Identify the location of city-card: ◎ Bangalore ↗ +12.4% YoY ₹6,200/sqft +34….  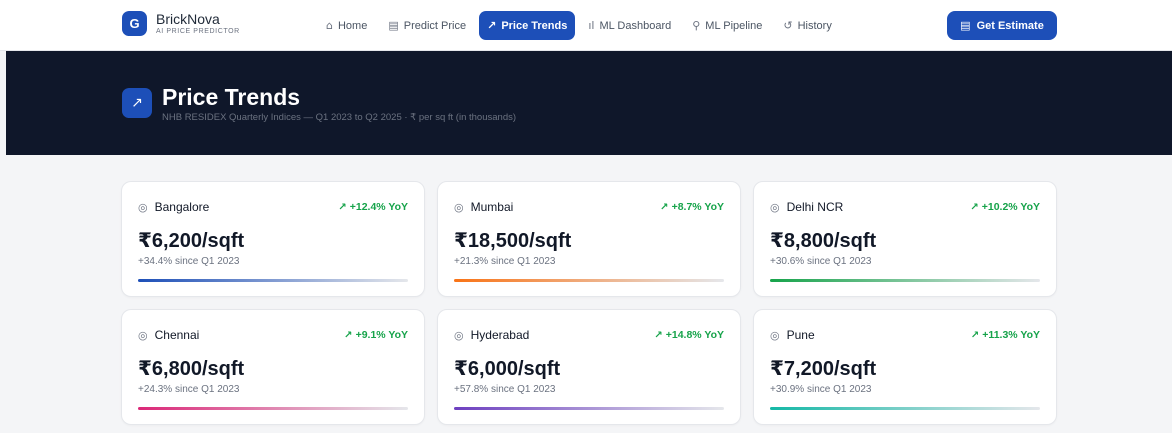
(273, 239).